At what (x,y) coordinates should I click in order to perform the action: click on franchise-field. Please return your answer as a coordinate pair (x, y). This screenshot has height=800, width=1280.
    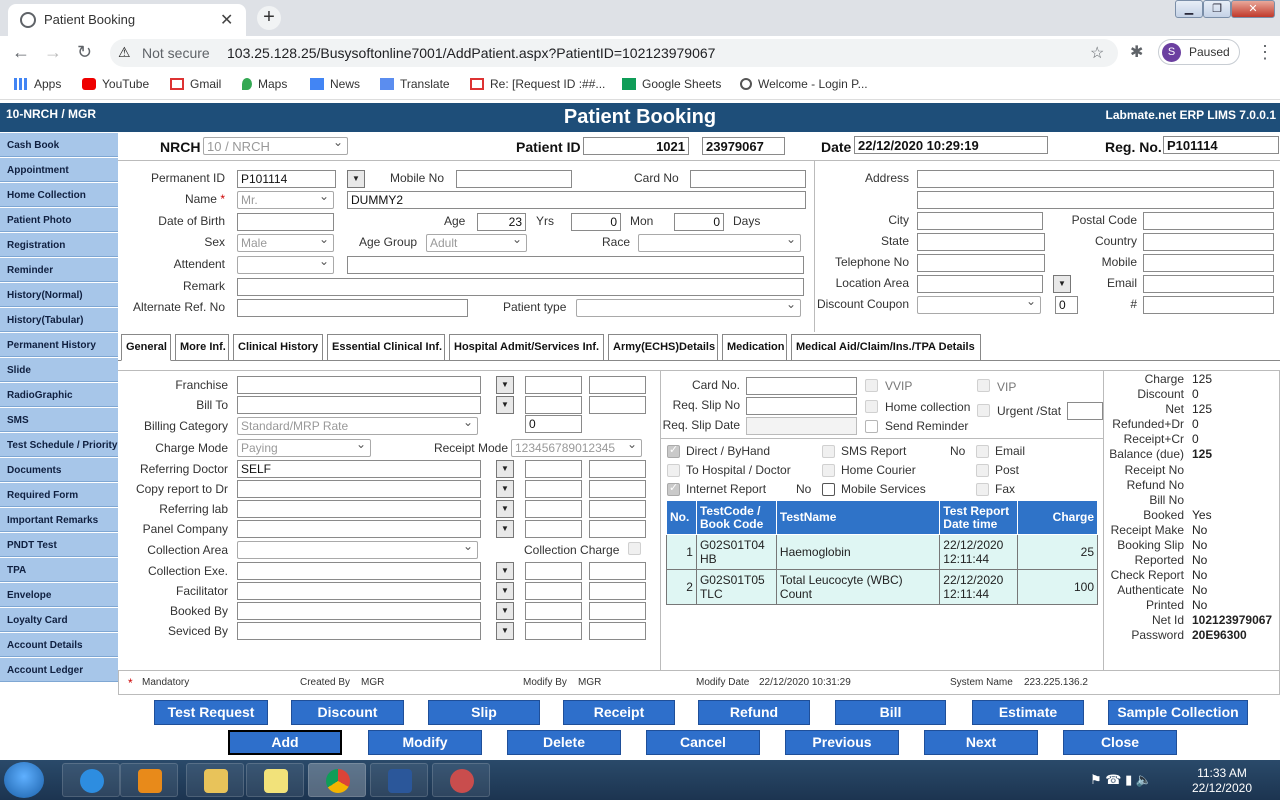
    Looking at the image, I should click on (359, 385).